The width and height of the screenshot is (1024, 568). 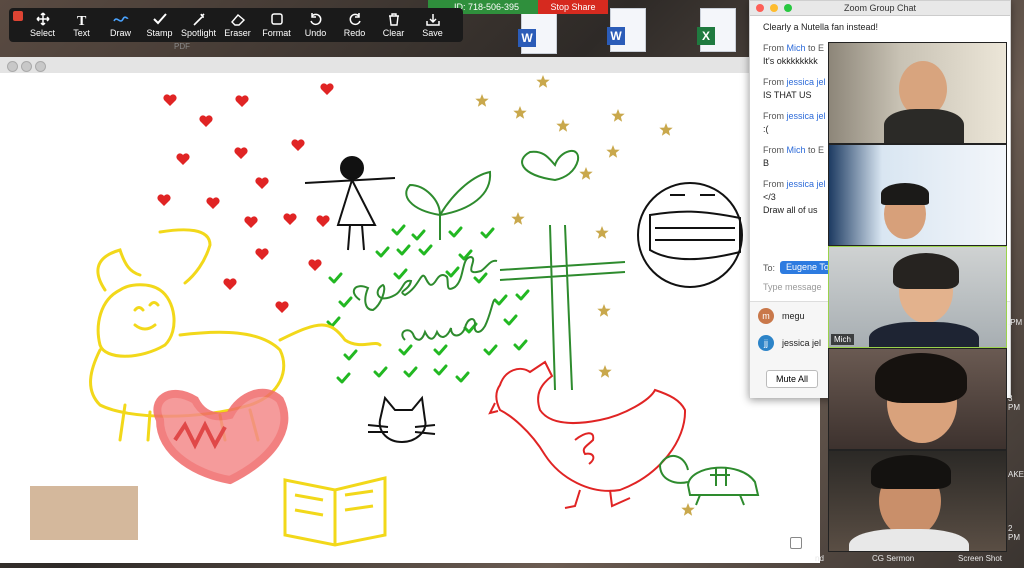 I want to click on chat-close-button, so click(x=760, y=8).